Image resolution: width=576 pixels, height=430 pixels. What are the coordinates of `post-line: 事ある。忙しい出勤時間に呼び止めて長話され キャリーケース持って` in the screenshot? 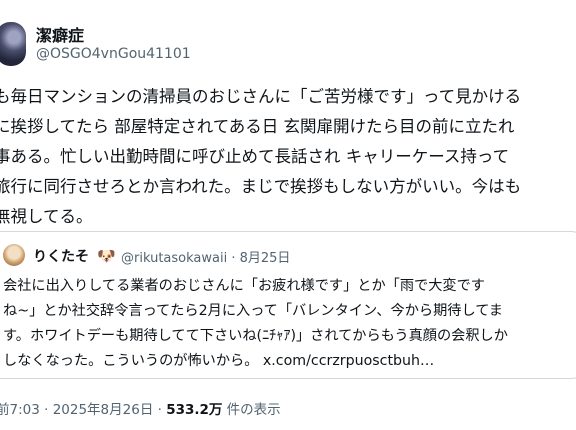 It's located at (255, 156).